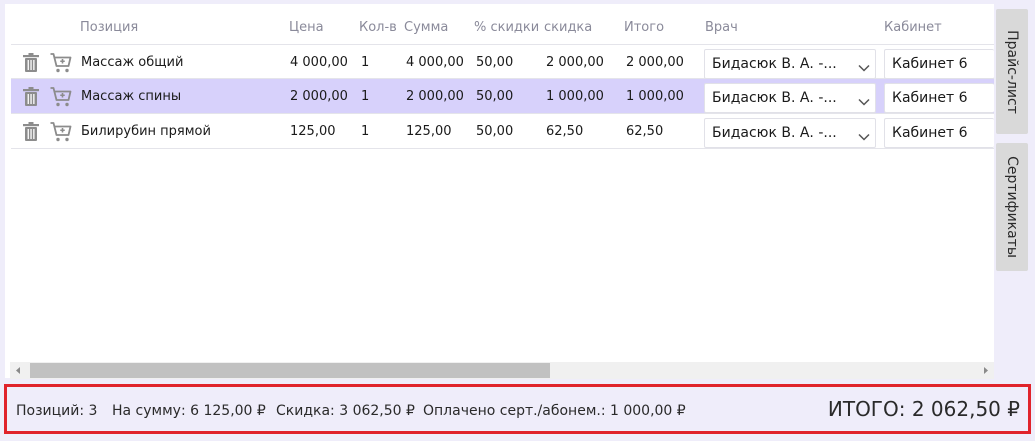 This screenshot has width=1035, height=441. Describe the element at coordinates (146, 131) in the screenshot. I see `cell-name: Билирубин прямой` at that location.